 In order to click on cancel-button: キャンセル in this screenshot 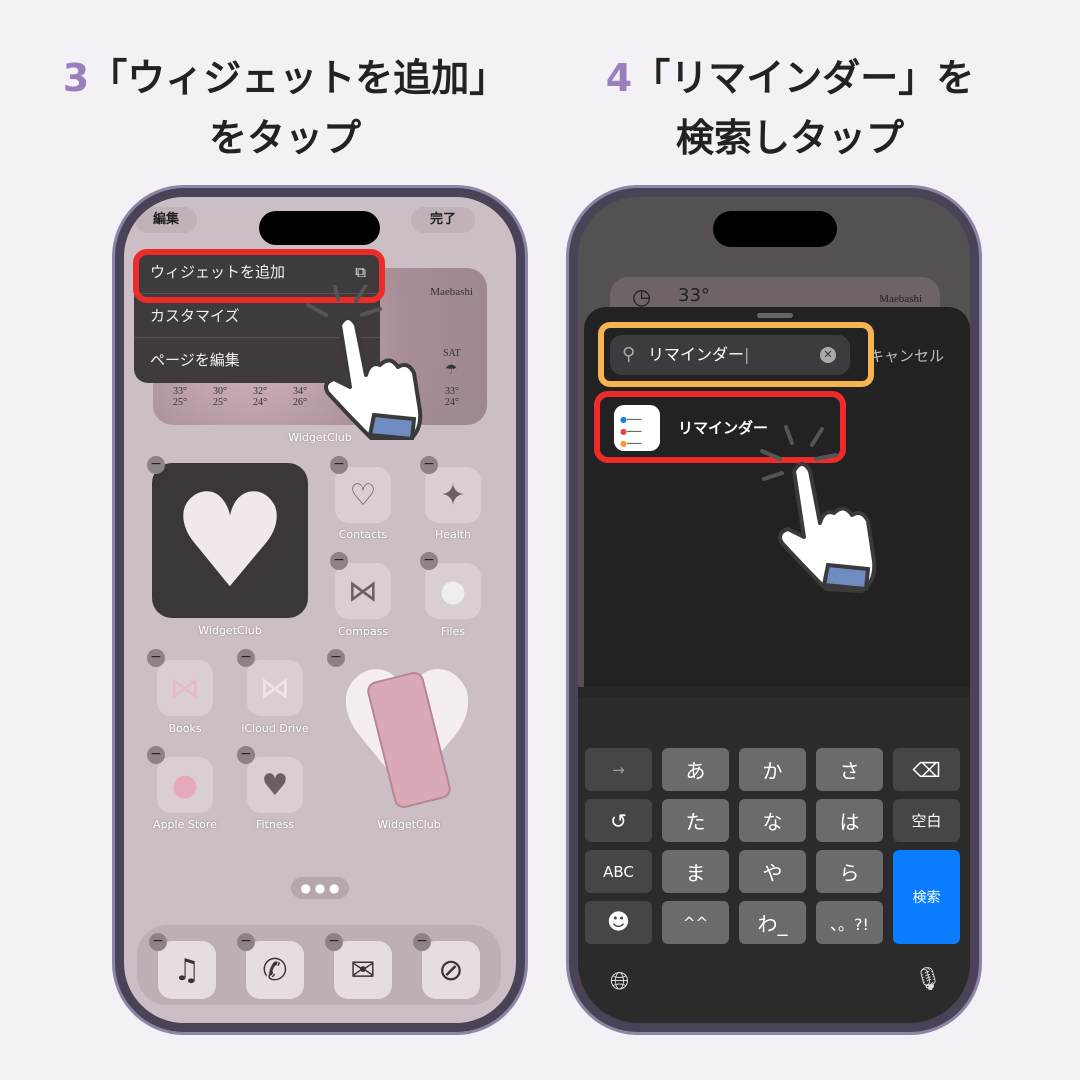, I will do `click(906, 355)`.